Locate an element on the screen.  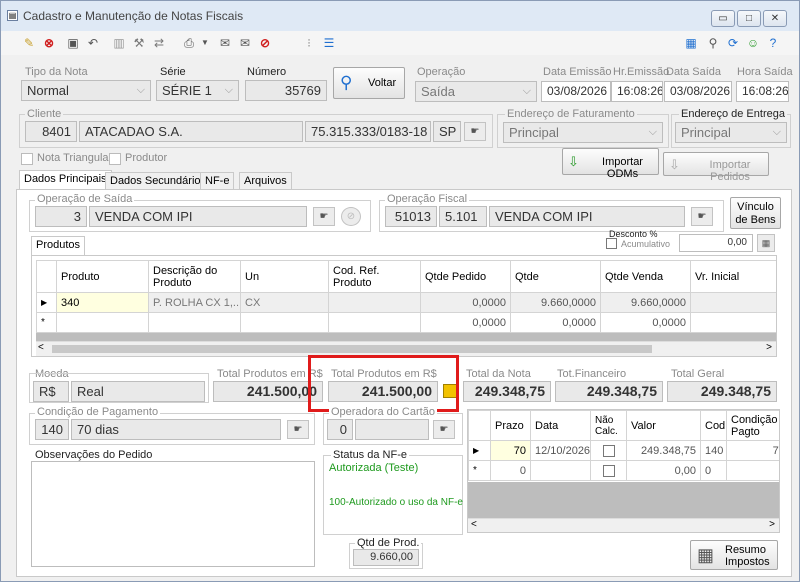
pagamento-code-field: 140 is located at coordinates (52, 429).